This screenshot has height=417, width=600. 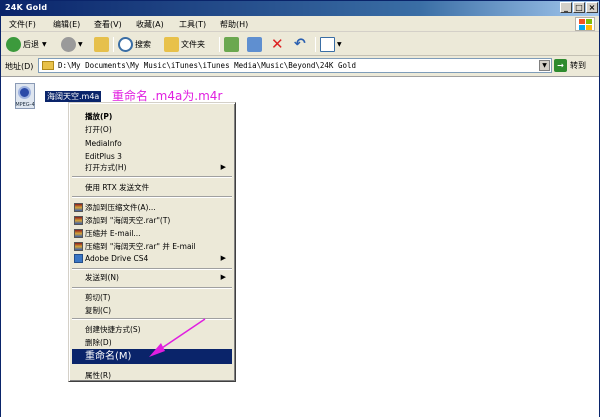 What do you see at coordinates (19, 66) in the screenshot?
I see `address-label: 地址(D)` at bounding box center [19, 66].